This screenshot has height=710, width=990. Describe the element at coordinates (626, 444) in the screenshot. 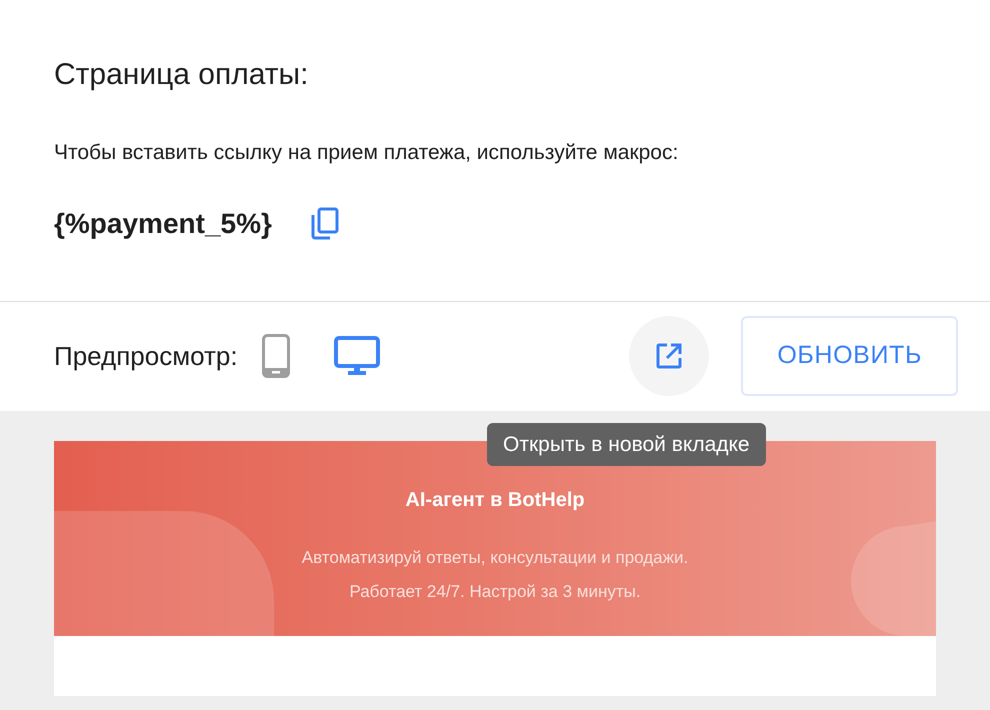

I see `tooltip: Открыть в новой вкладке` at that location.